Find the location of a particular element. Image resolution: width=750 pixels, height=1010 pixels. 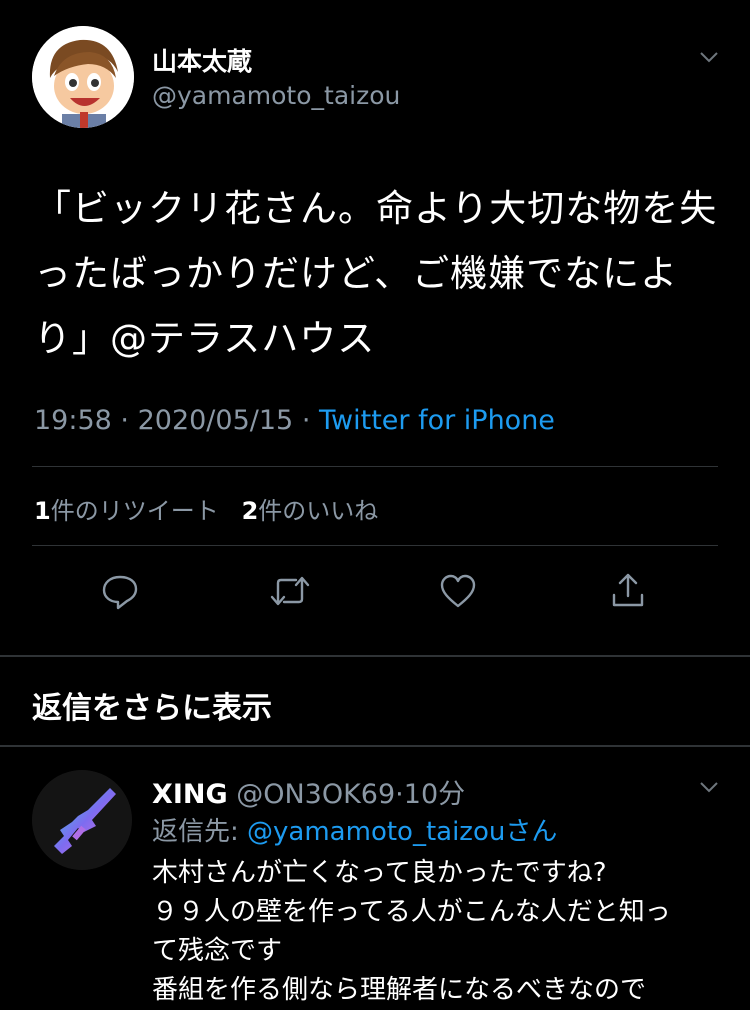

cartoon-face-avatar-image is located at coordinates (83, 77).